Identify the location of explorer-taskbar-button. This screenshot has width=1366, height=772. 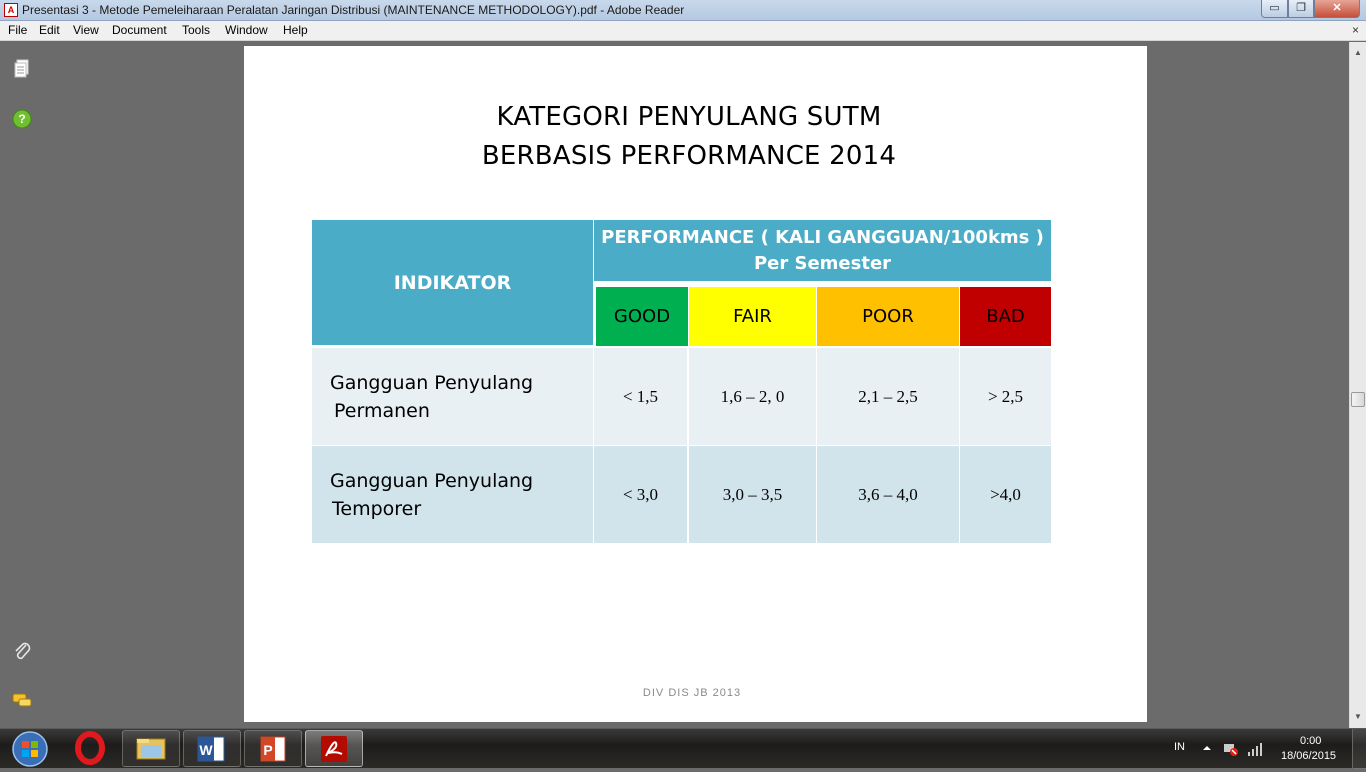
(151, 748).